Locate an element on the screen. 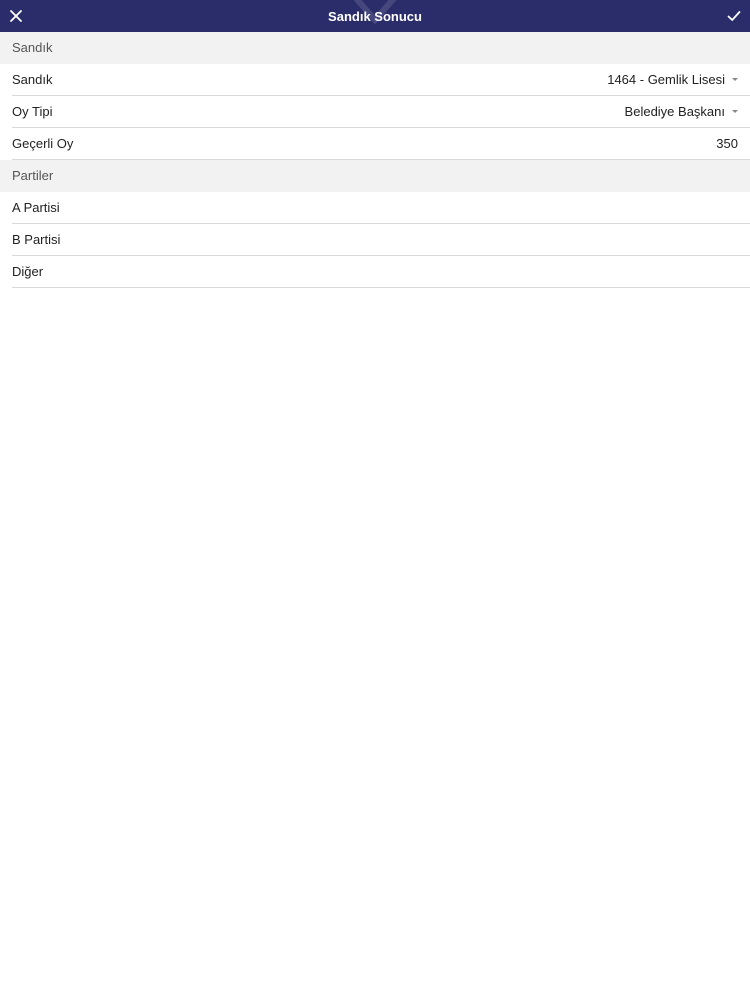 This screenshot has height=1000, width=750. close-button is located at coordinates (16, 16).